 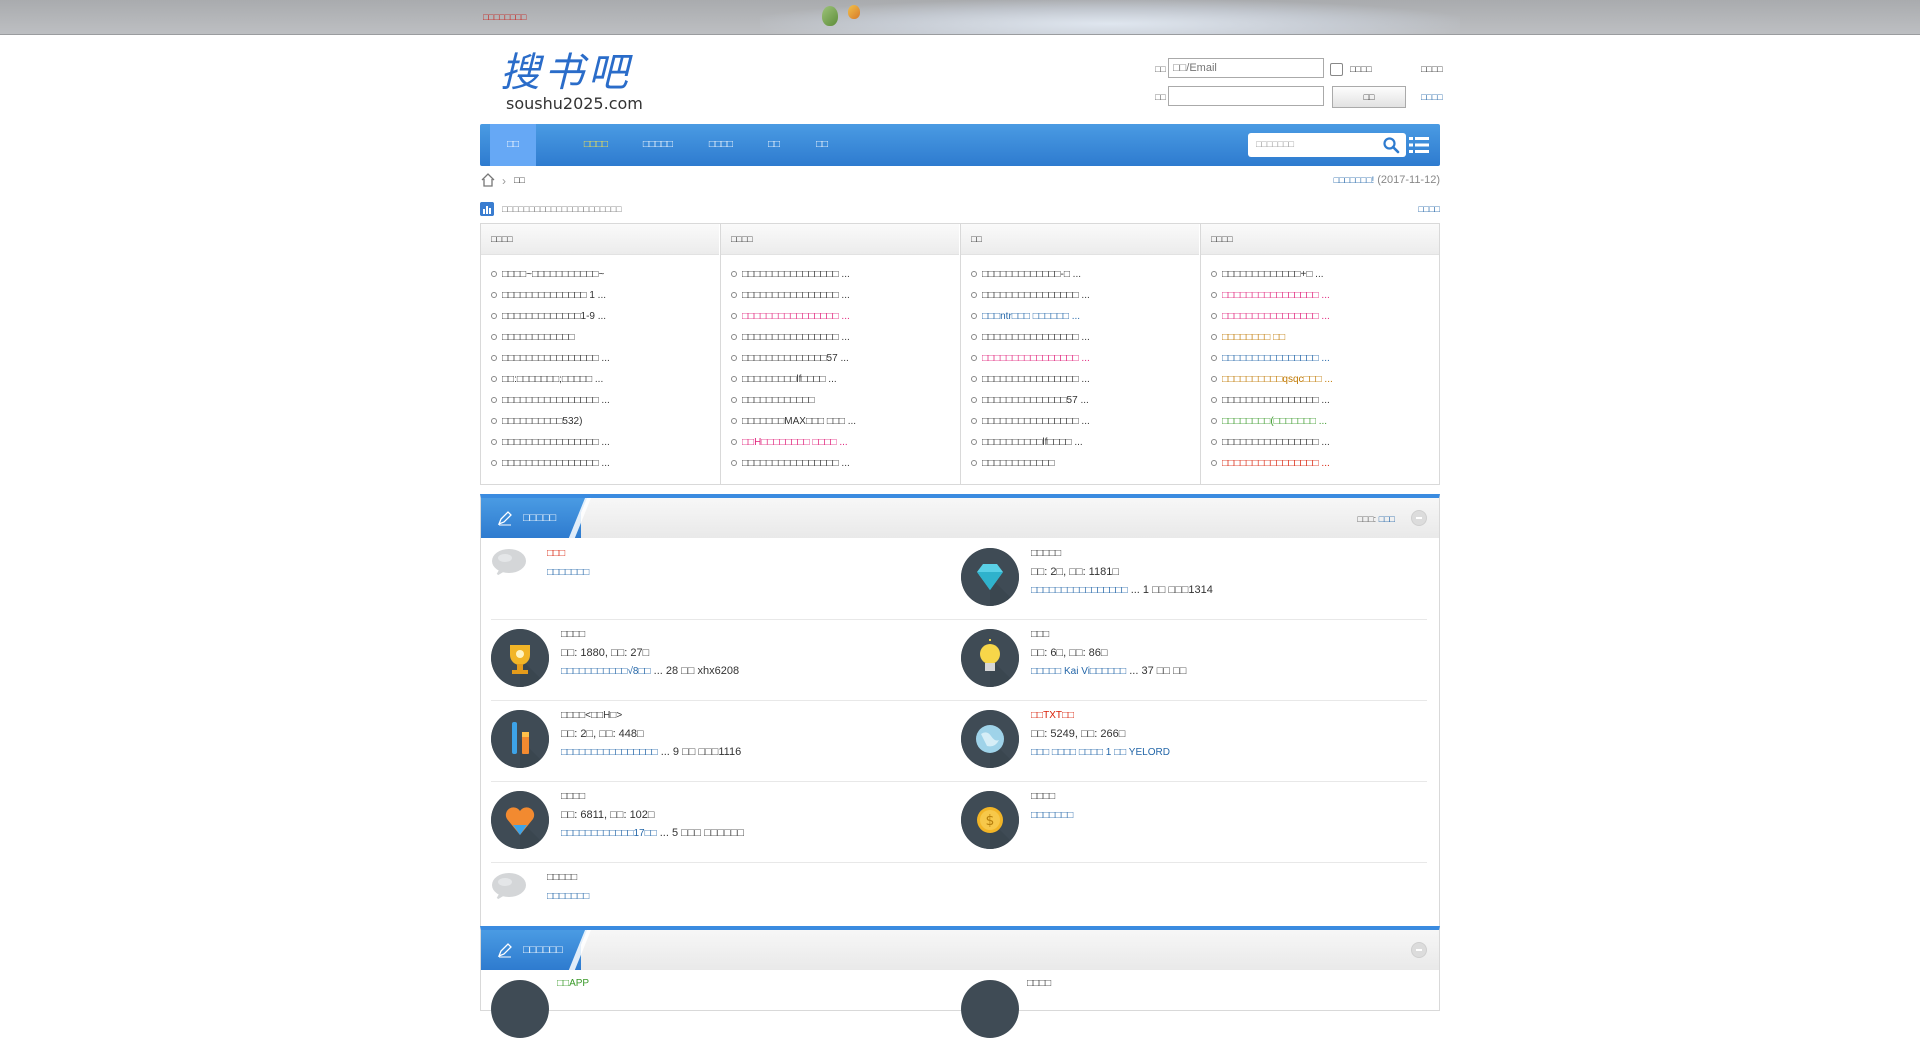 What do you see at coordinates (505, 17) in the screenshot?
I see `top-notice: □□□□□□□□` at bounding box center [505, 17].